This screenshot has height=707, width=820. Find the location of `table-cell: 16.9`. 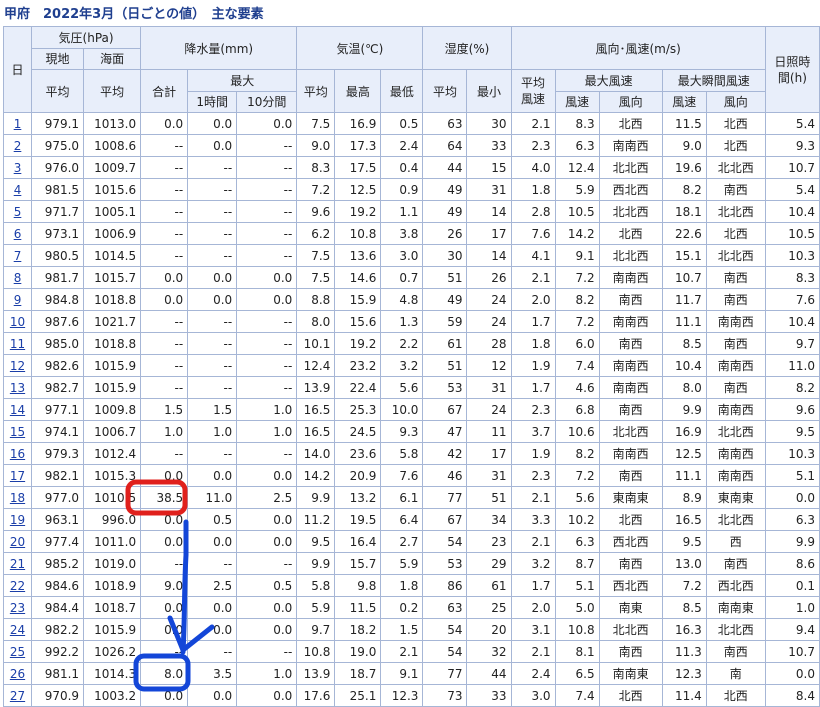

table-cell: 16.9 is located at coordinates (684, 431).